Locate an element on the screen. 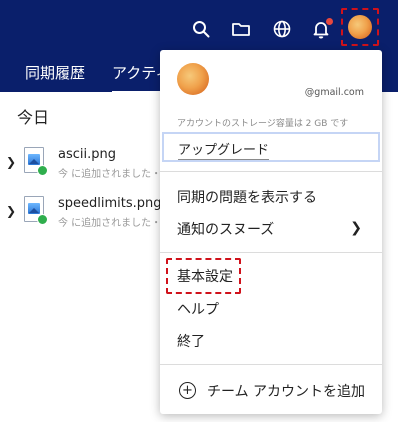  plus-circle-icon: + is located at coordinates (187, 390).